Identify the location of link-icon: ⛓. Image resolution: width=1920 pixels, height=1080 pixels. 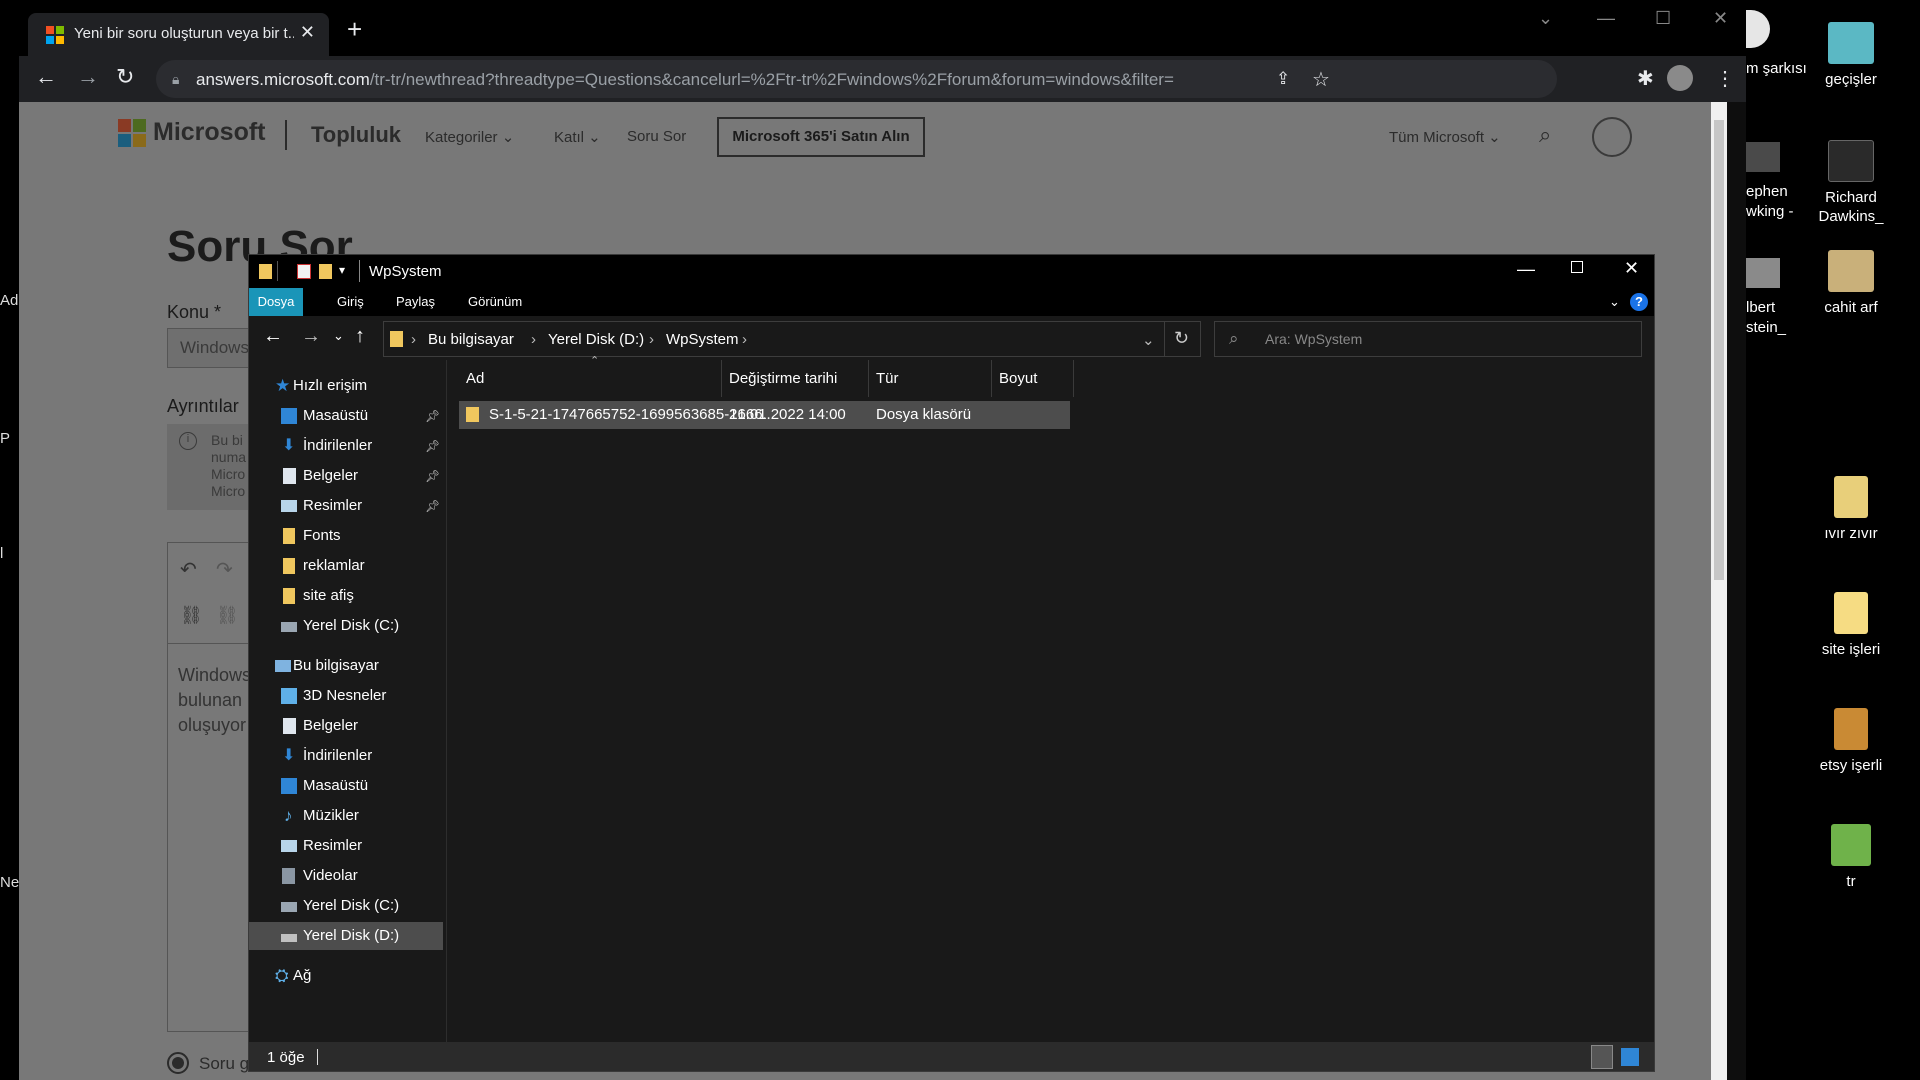
(191, 615).